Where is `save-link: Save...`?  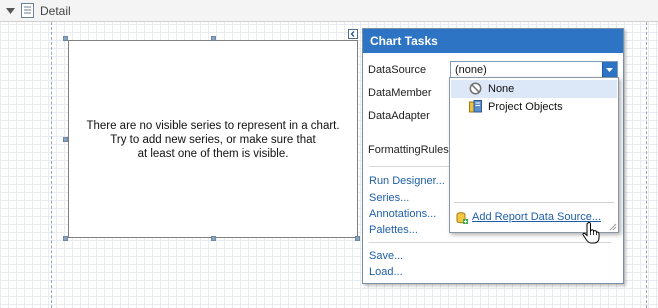 save-link: Save... is located at coordinates (386, 256).